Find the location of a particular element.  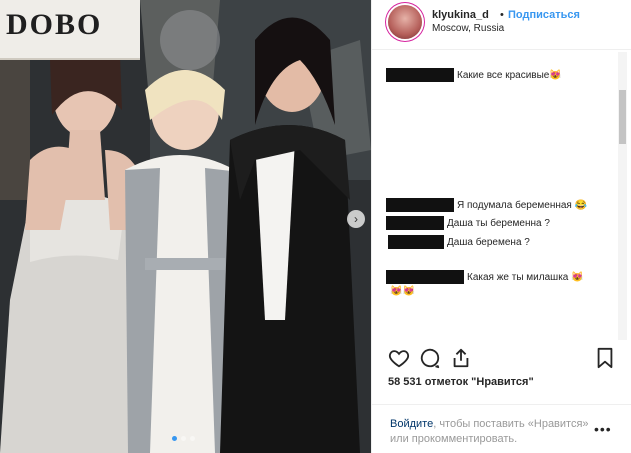

share-icon is located at coordinates (461, 358).